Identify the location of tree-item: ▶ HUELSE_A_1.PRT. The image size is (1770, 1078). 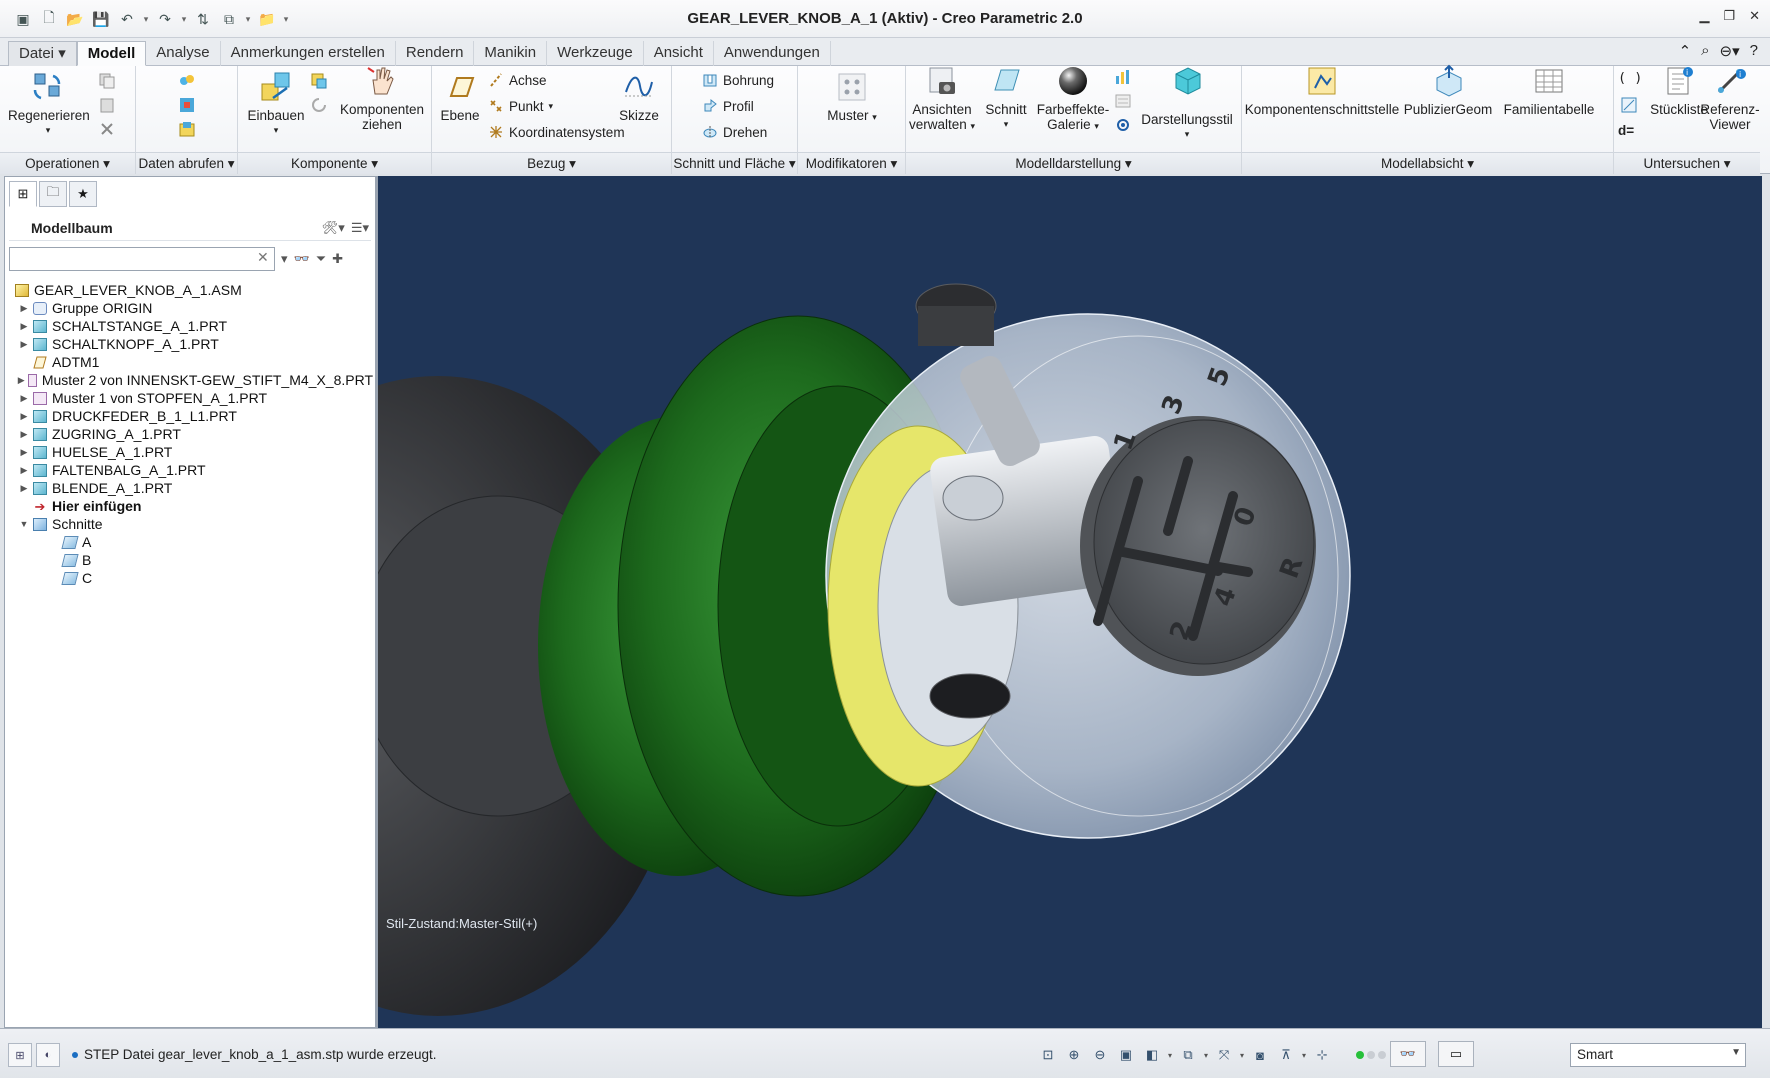
(193, 452).